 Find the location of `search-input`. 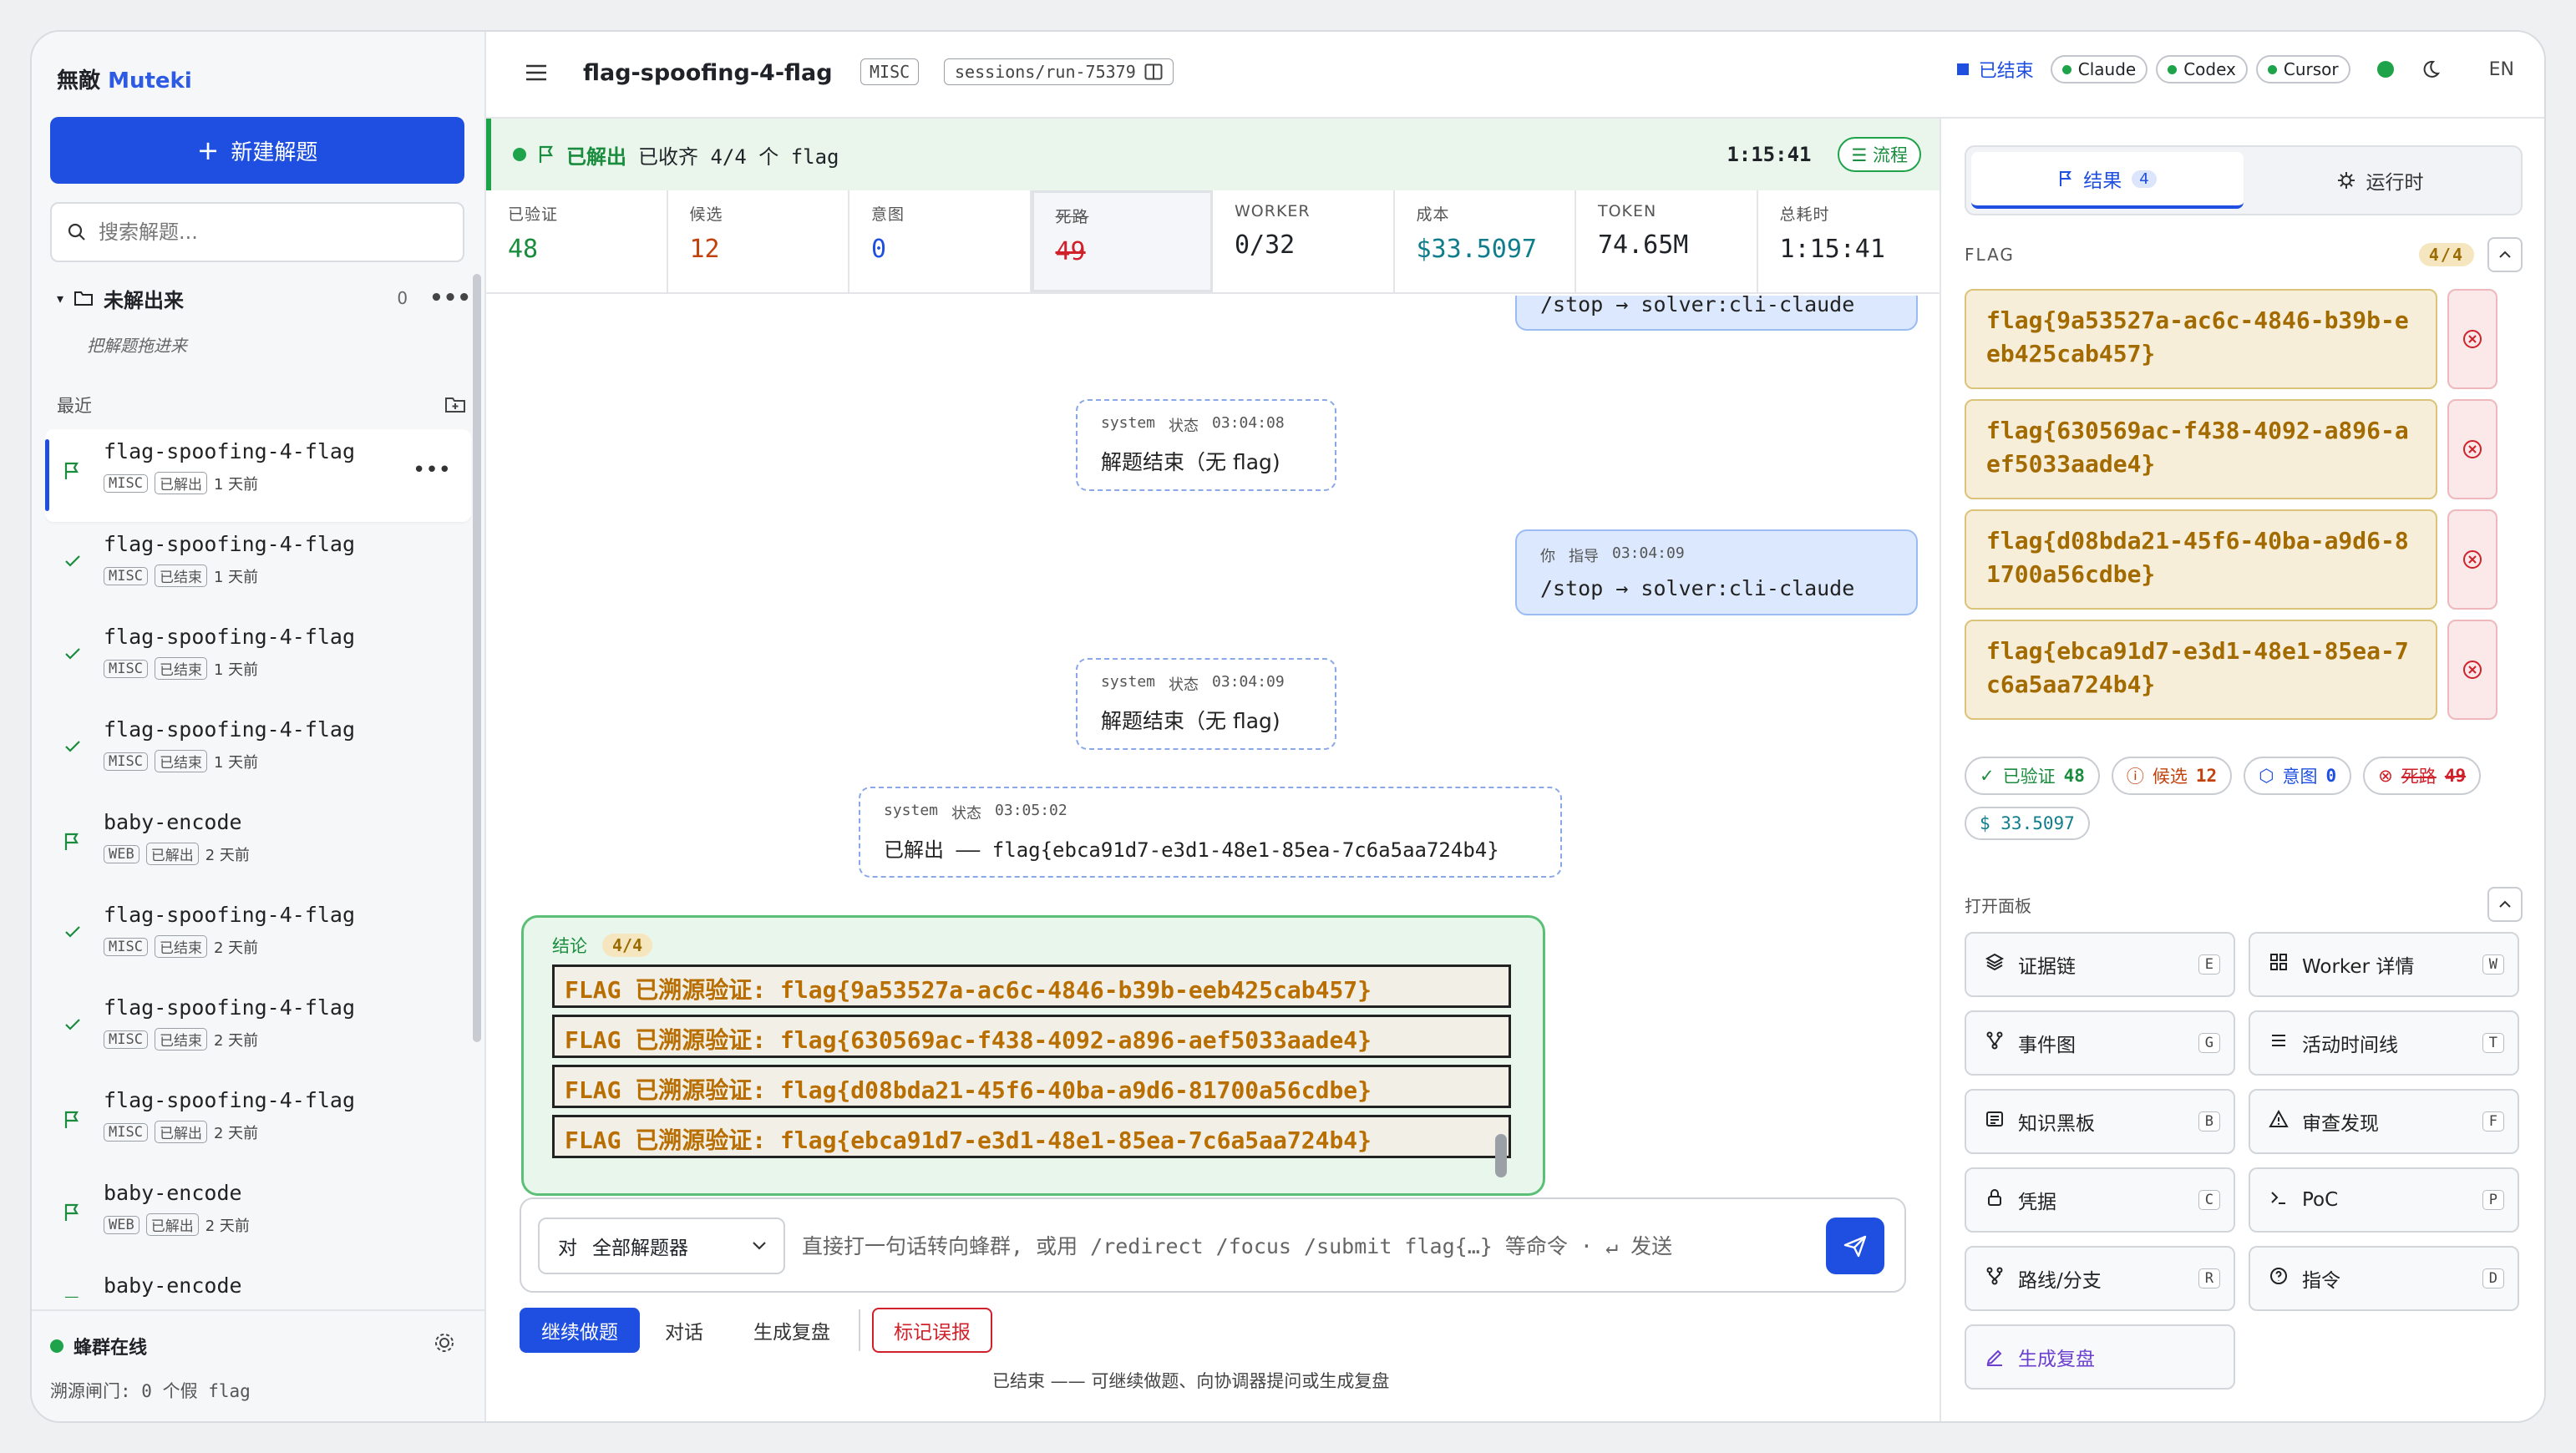

search-input is located at coordinates (266, 232).